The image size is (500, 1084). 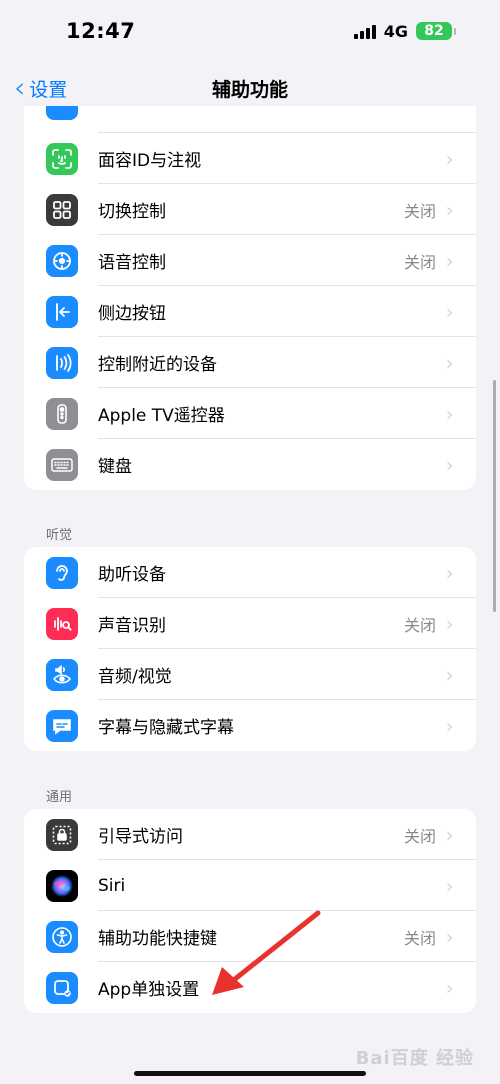 I want to click on list-item-switch-control: 切换控制 关闭 ›, so click(x=250, y=209).